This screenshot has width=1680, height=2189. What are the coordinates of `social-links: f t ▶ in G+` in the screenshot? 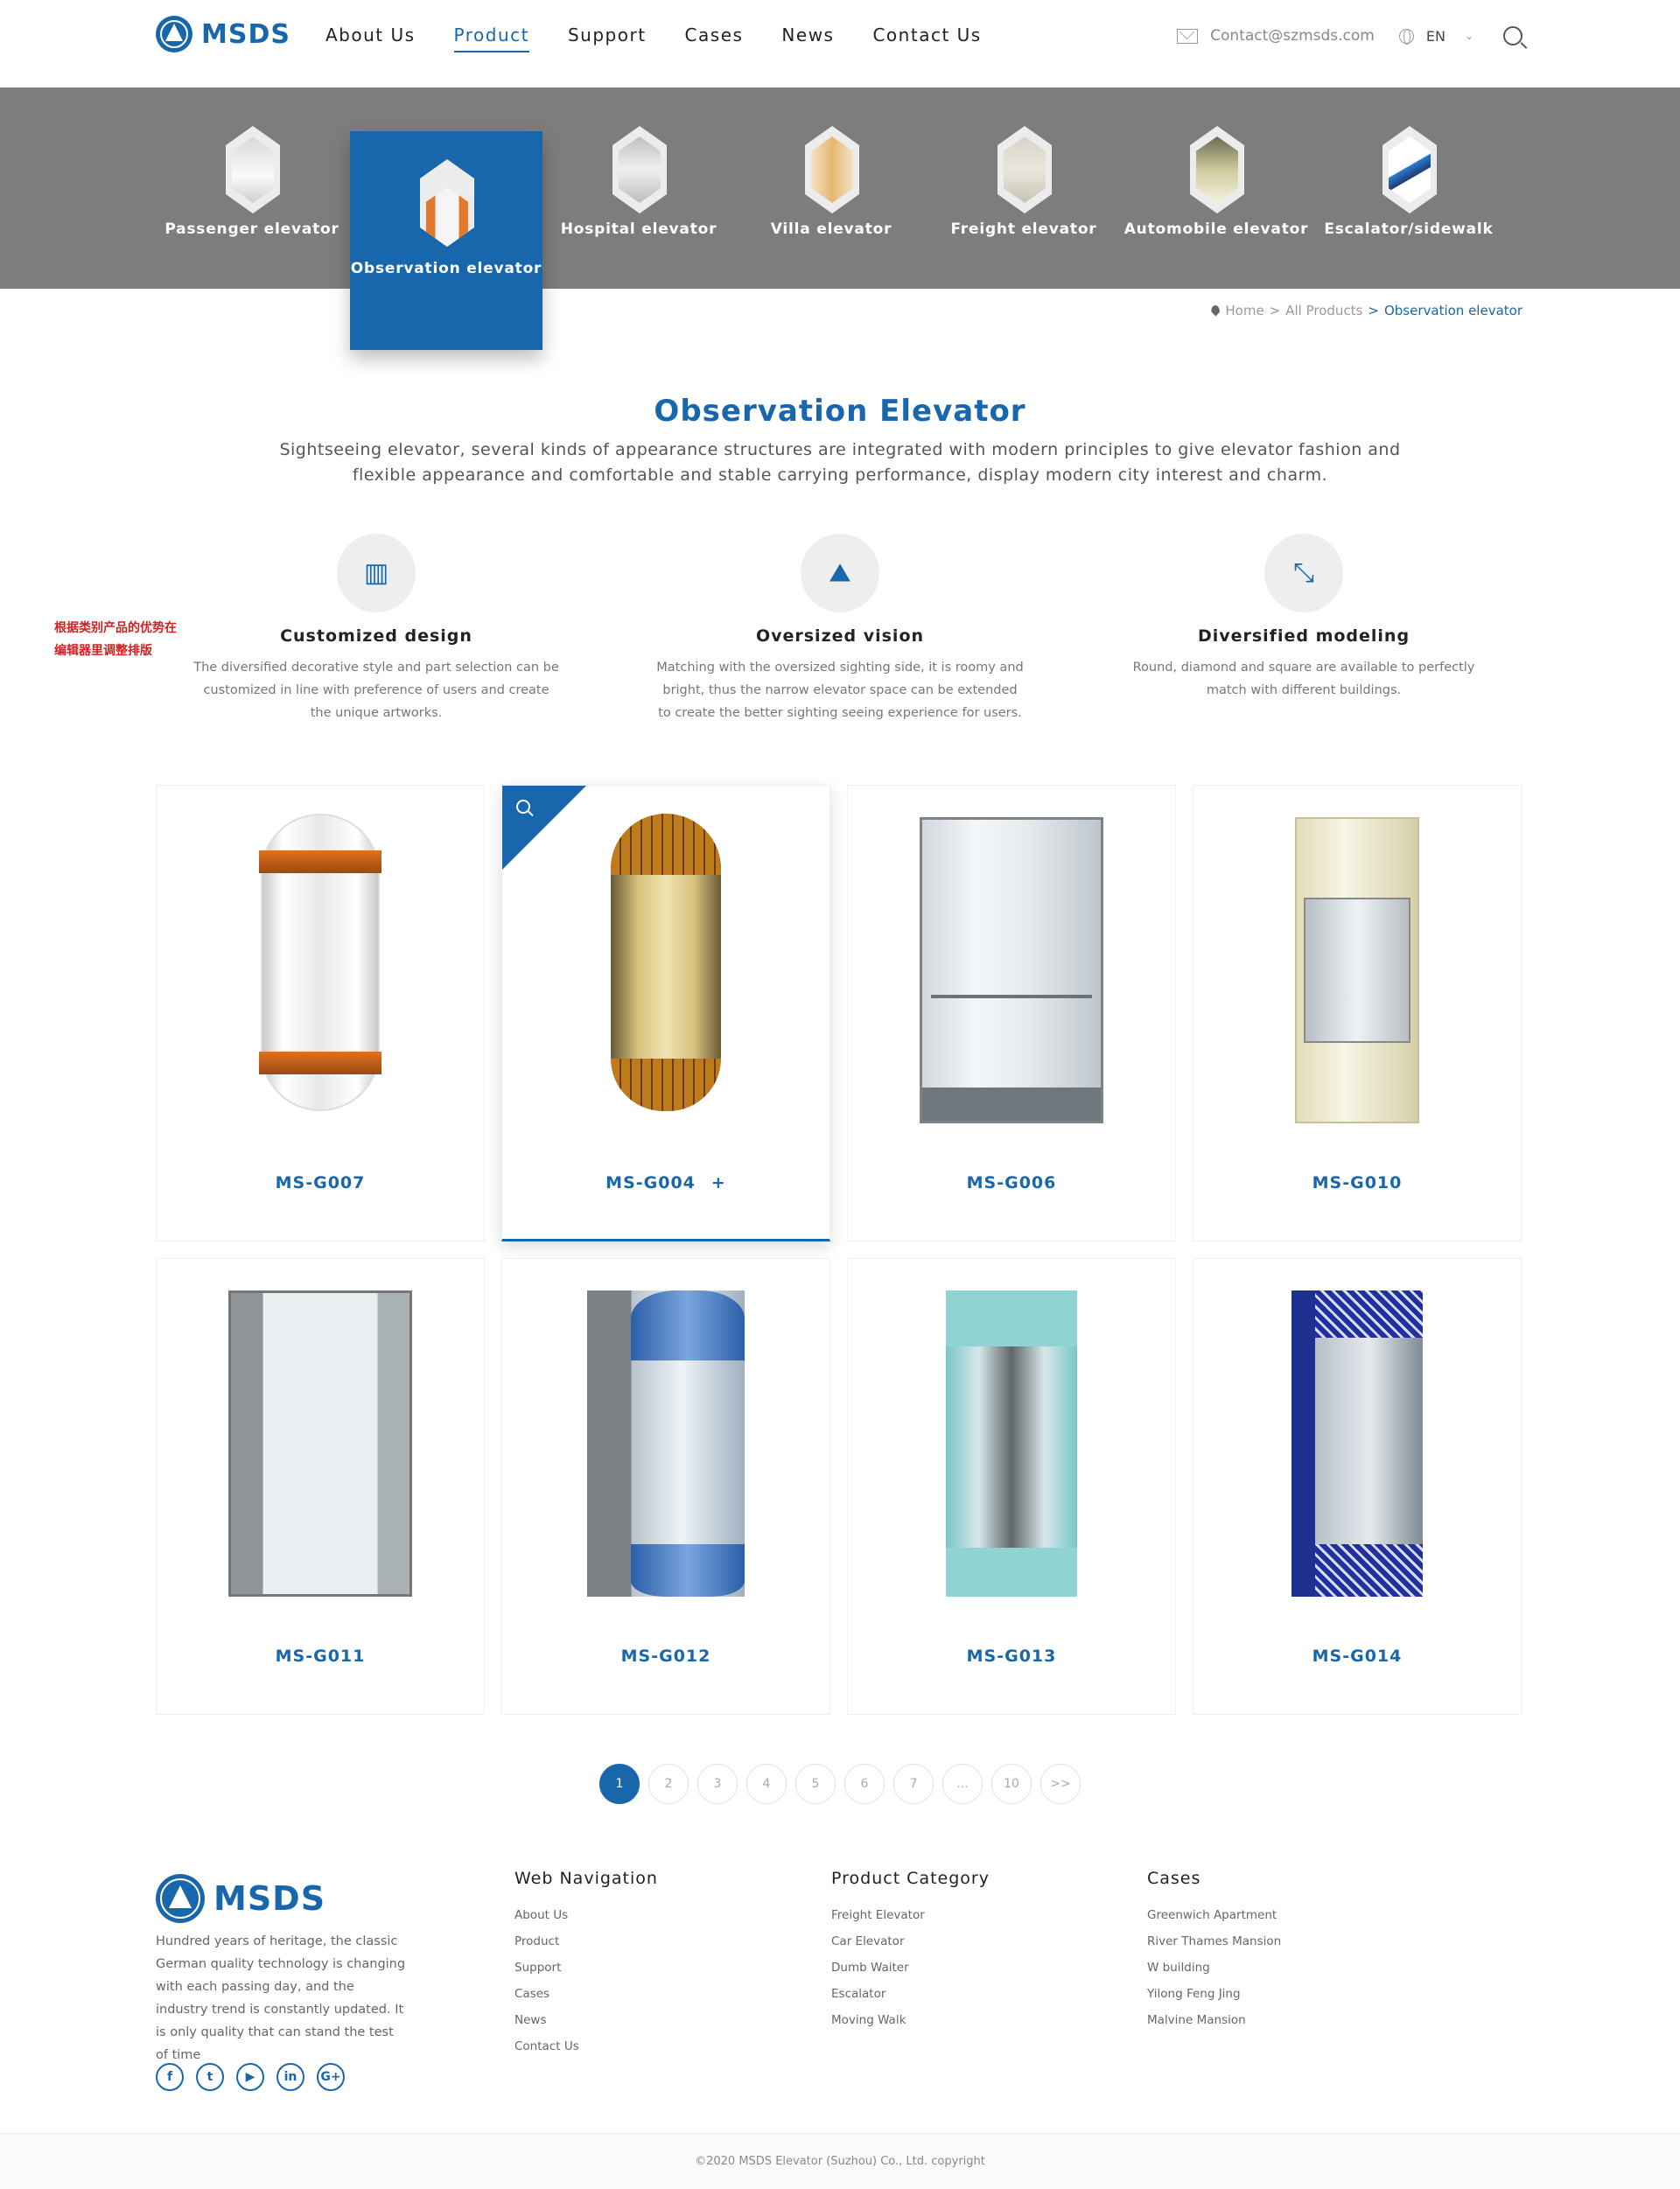 It's located at (250, 2077).